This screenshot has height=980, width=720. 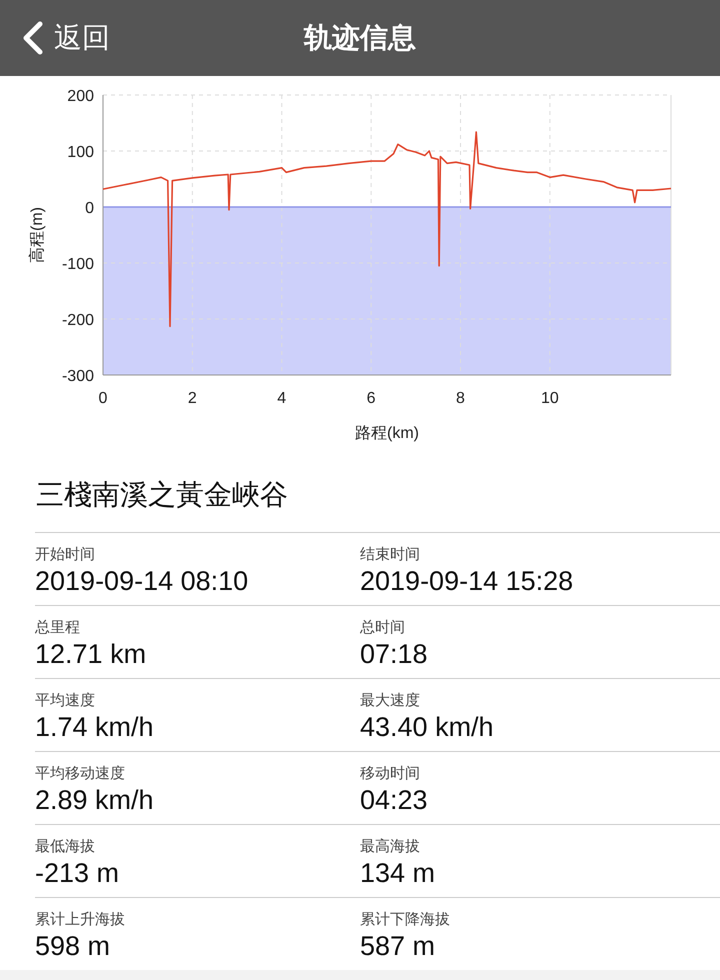 What do you see at coordinates (460, 398) in the screenshot?
I see `x-tick-label: 8` at bounding box center [460, 398].